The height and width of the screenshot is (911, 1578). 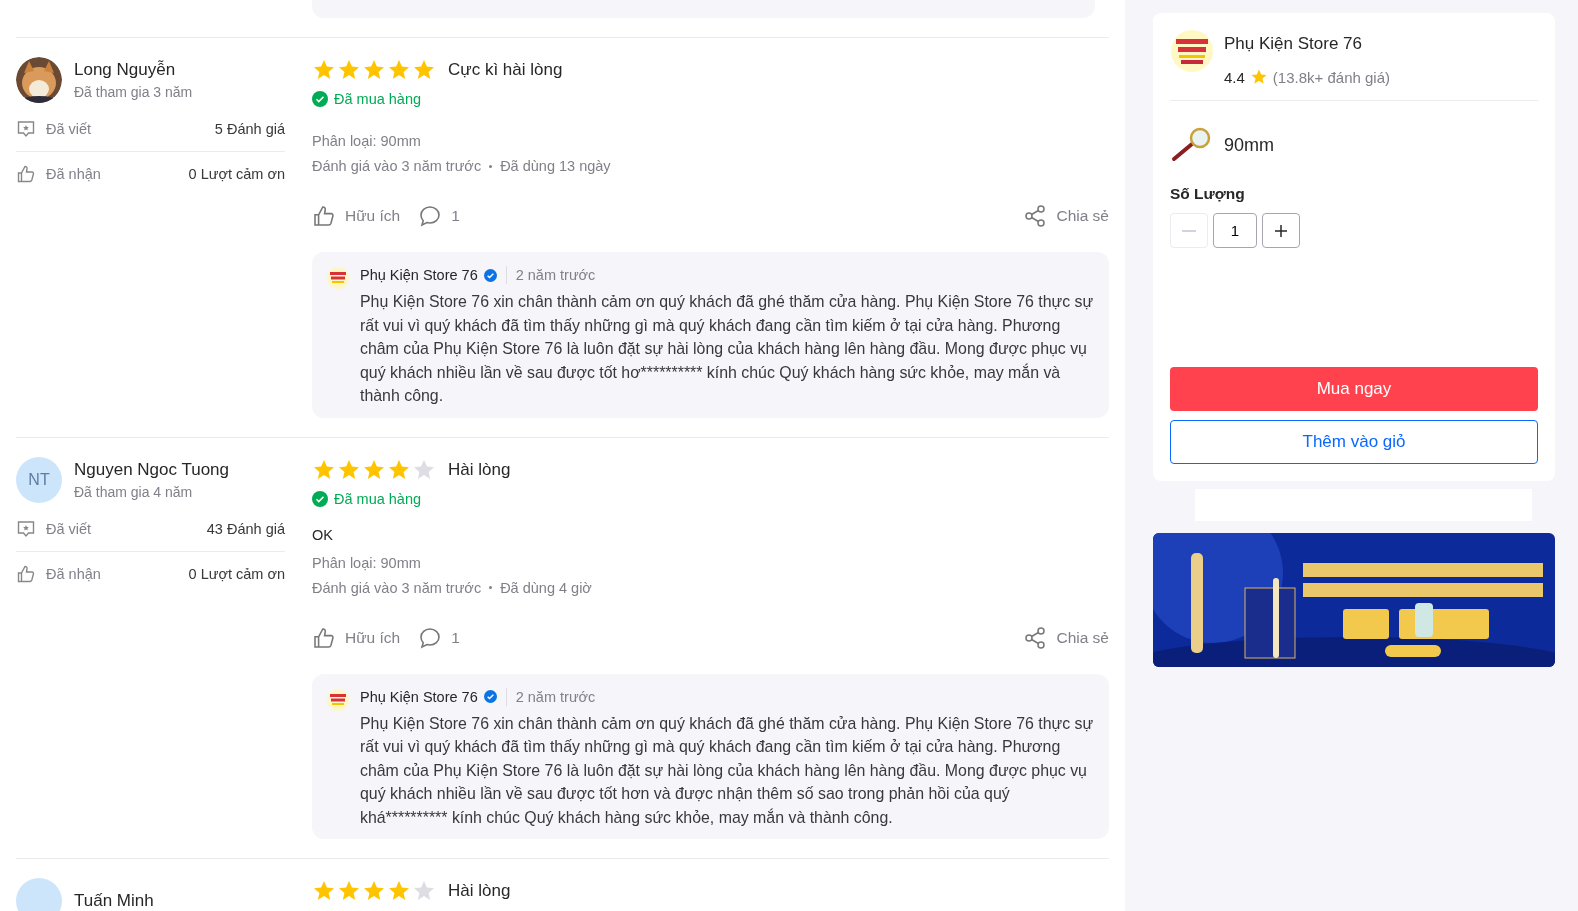 I want to click on join-date: Đã tham gia 4 năm, so click(x=134, y=491).